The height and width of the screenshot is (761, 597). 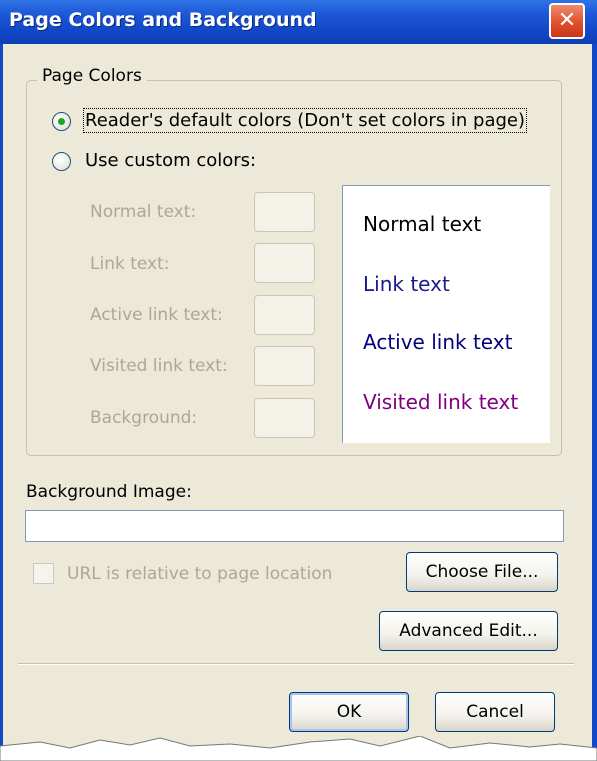 I want to click on window-frame-right, so click(x=594, y=402).